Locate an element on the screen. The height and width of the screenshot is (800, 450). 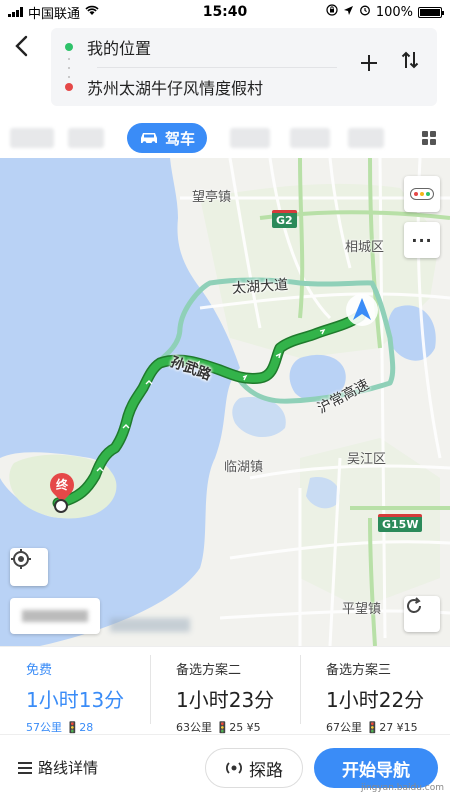
destination-field: 苏州太湖牛仔风情度假村 is located at coordinates (157, 87).